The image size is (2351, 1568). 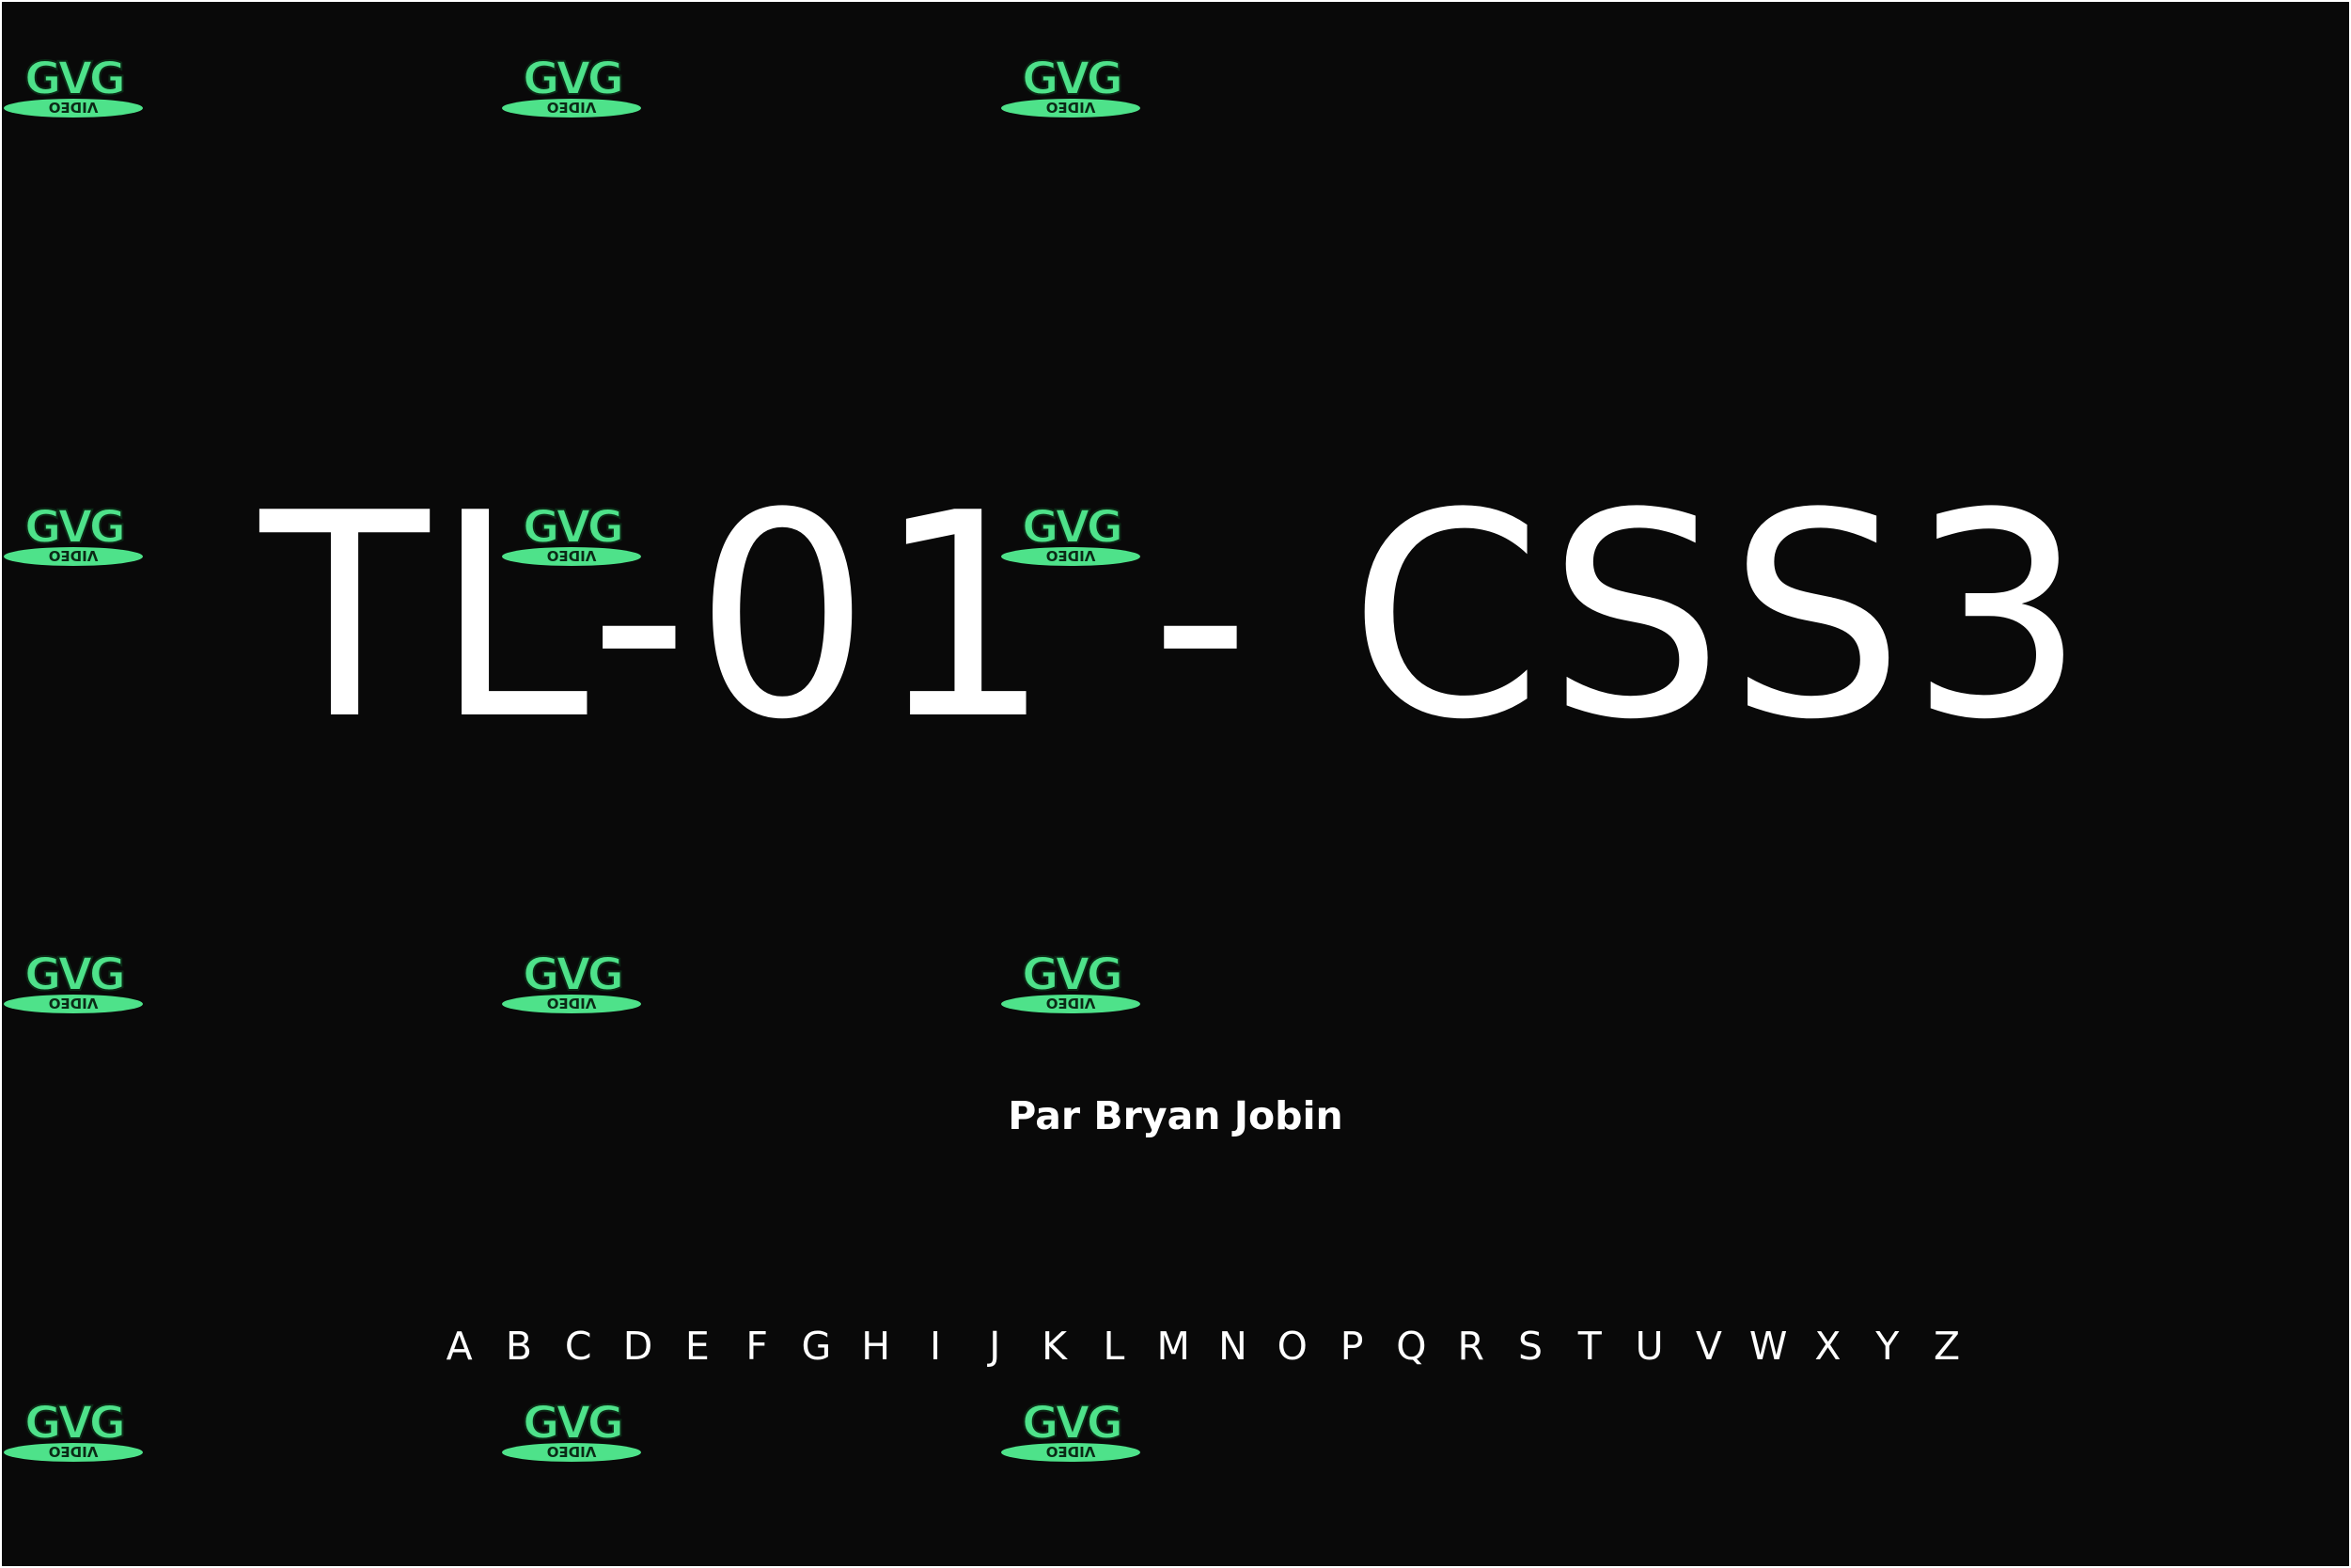 I want to click on alphabet-letter-g: G, so click(x=816, y=1346).